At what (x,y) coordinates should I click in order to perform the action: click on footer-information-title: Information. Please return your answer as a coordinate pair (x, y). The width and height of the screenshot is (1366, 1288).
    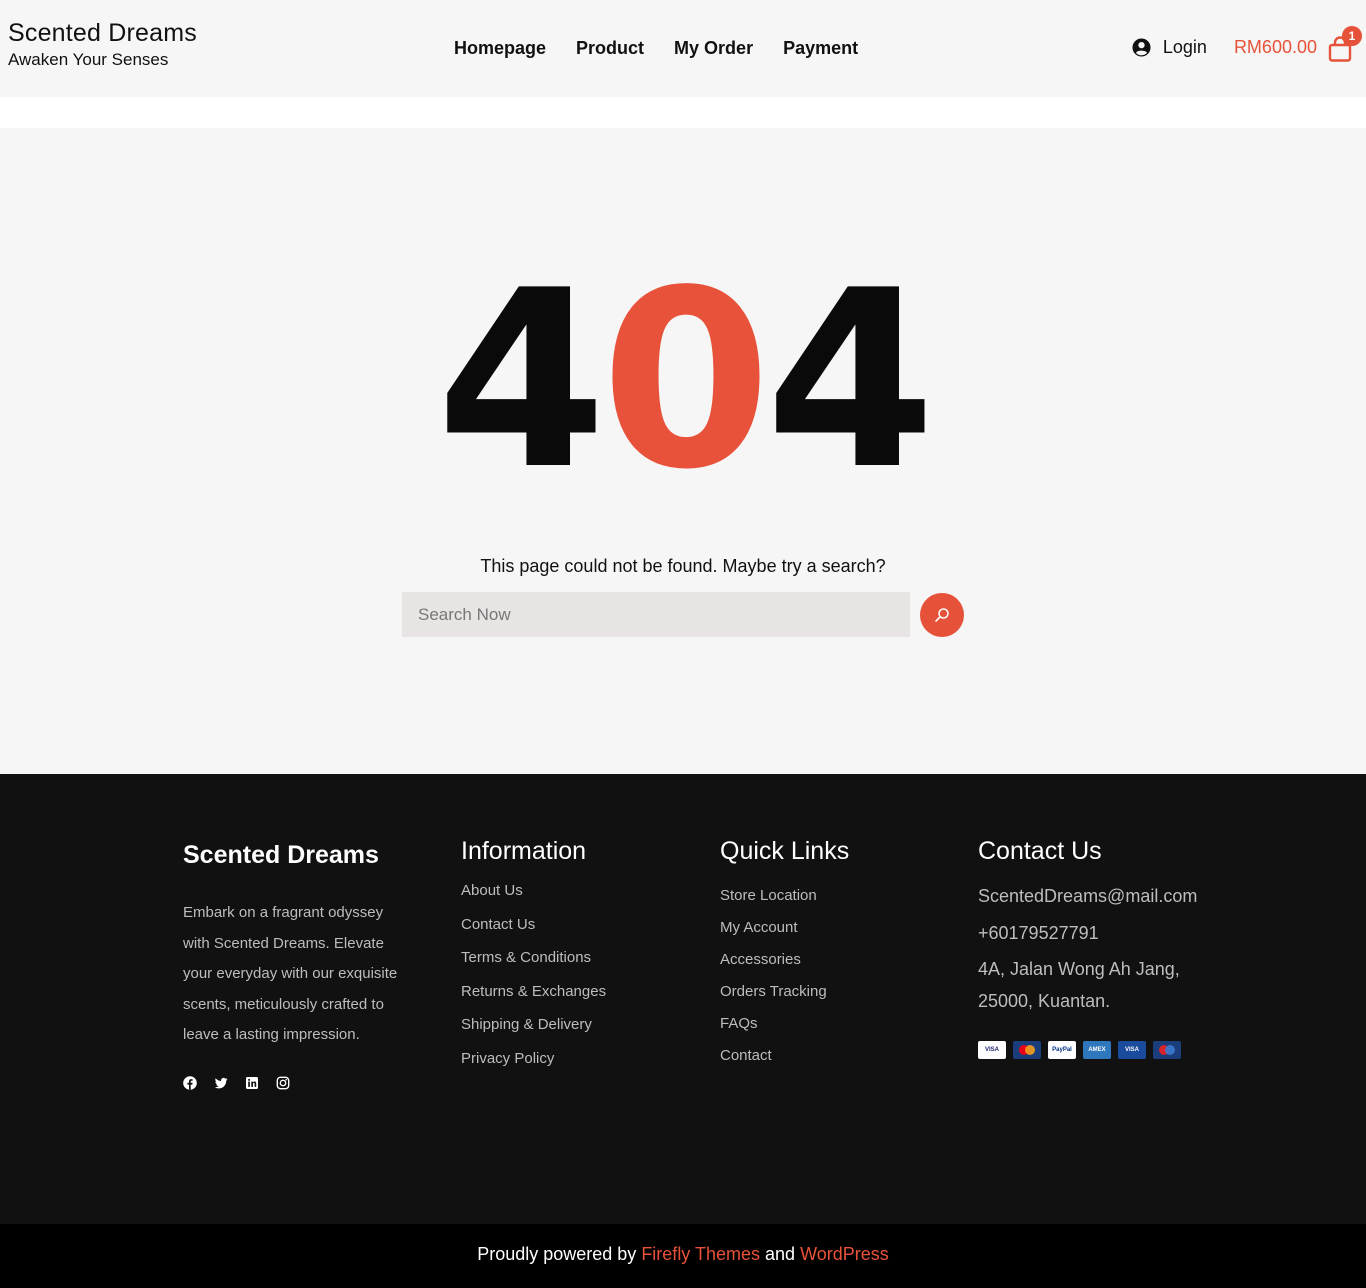
    Looking at the image, I should click on (524, 851).